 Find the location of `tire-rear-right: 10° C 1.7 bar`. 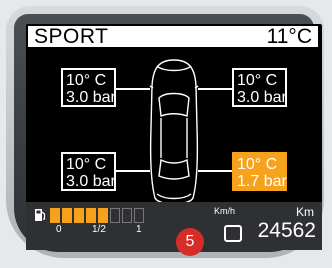

tire-rear-right: 10° C 1.7 bar is located at coordinates (259, 171).